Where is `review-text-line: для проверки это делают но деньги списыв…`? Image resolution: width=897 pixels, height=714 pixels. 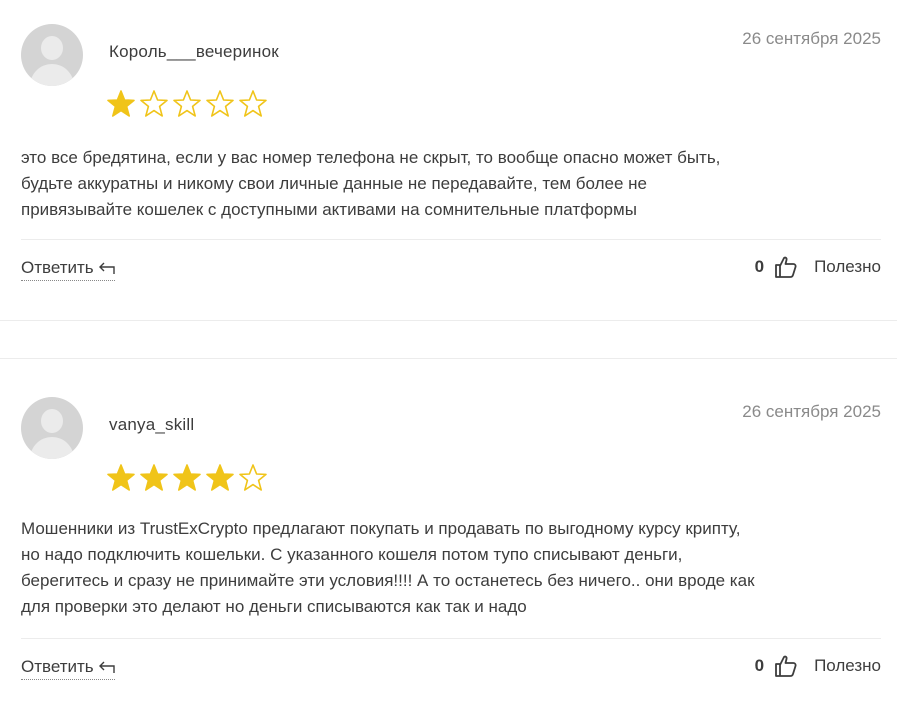
review-text-line: для проверки это делают но деньги списыв… is located at coordinates (274, 606).